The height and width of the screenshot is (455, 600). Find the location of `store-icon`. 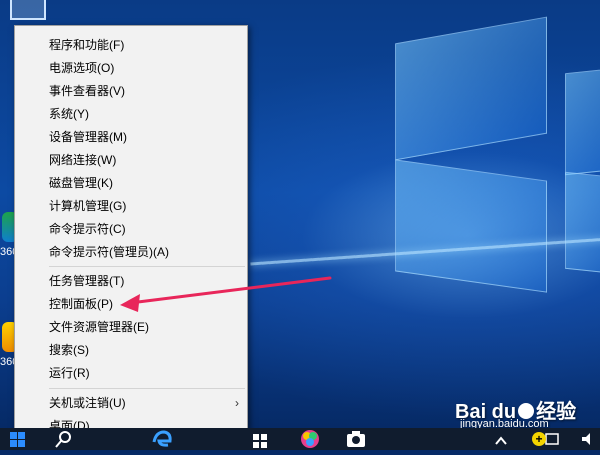

store-icon is located at coordinates (260, 441).